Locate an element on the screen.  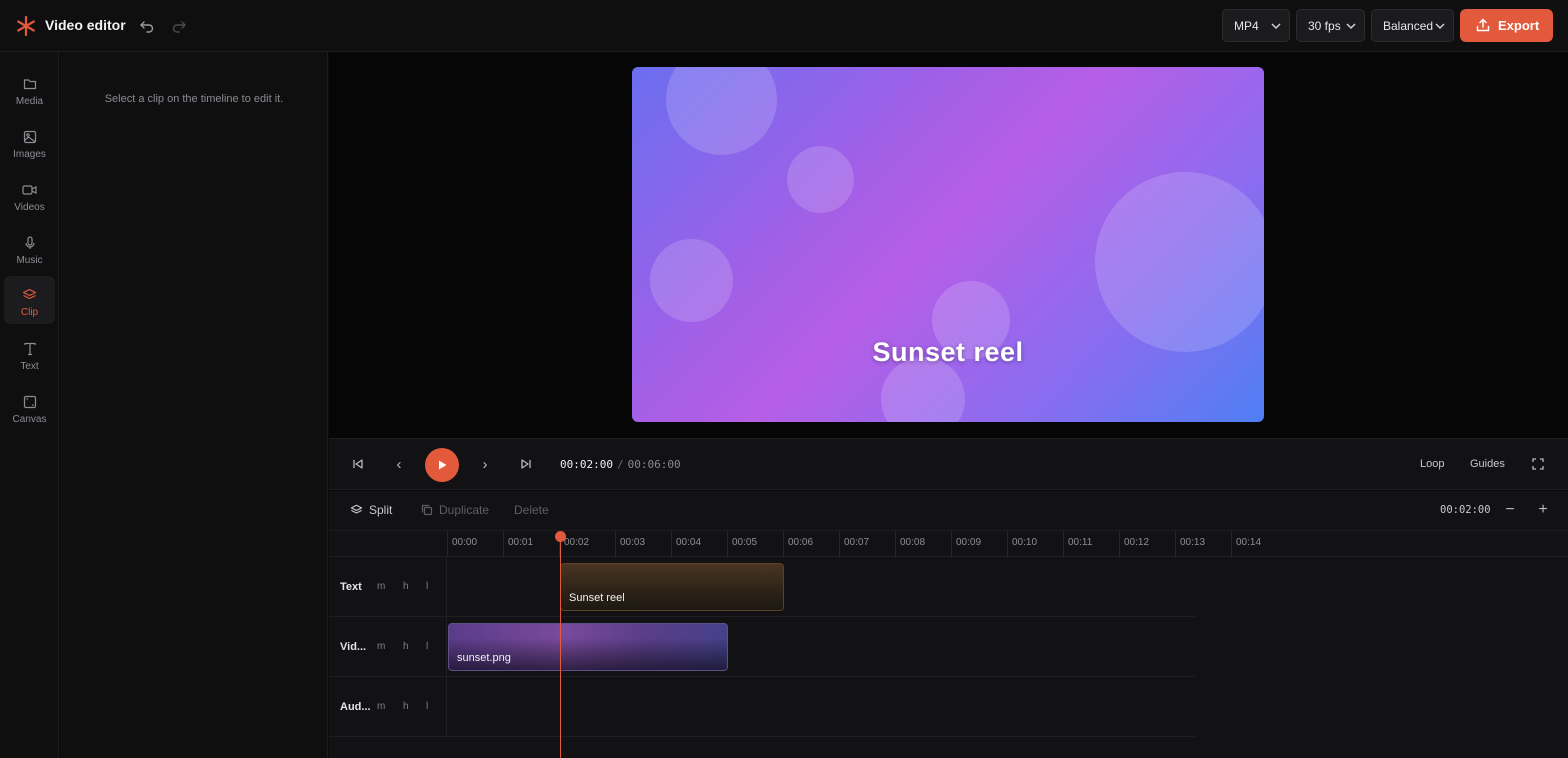
redo-button is located at coordinates (179, 26).